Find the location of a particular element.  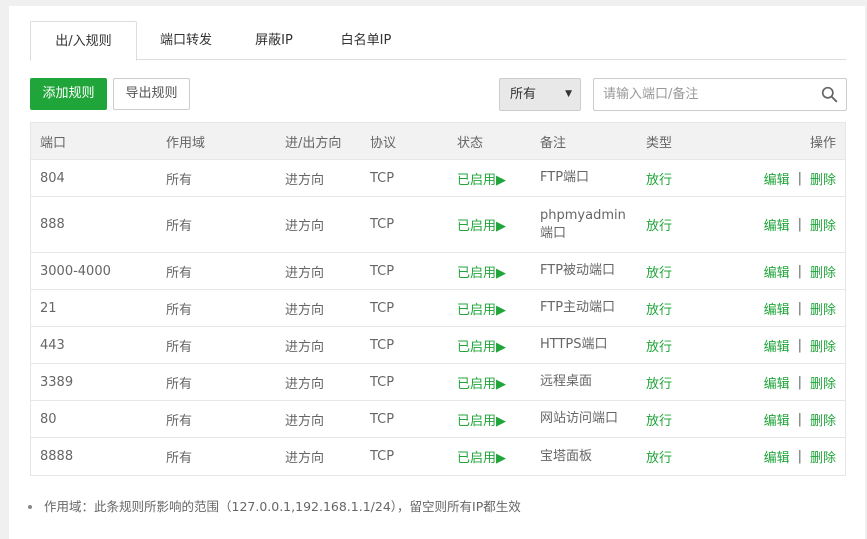

bullet-icon is located at coordinates (30, 506).